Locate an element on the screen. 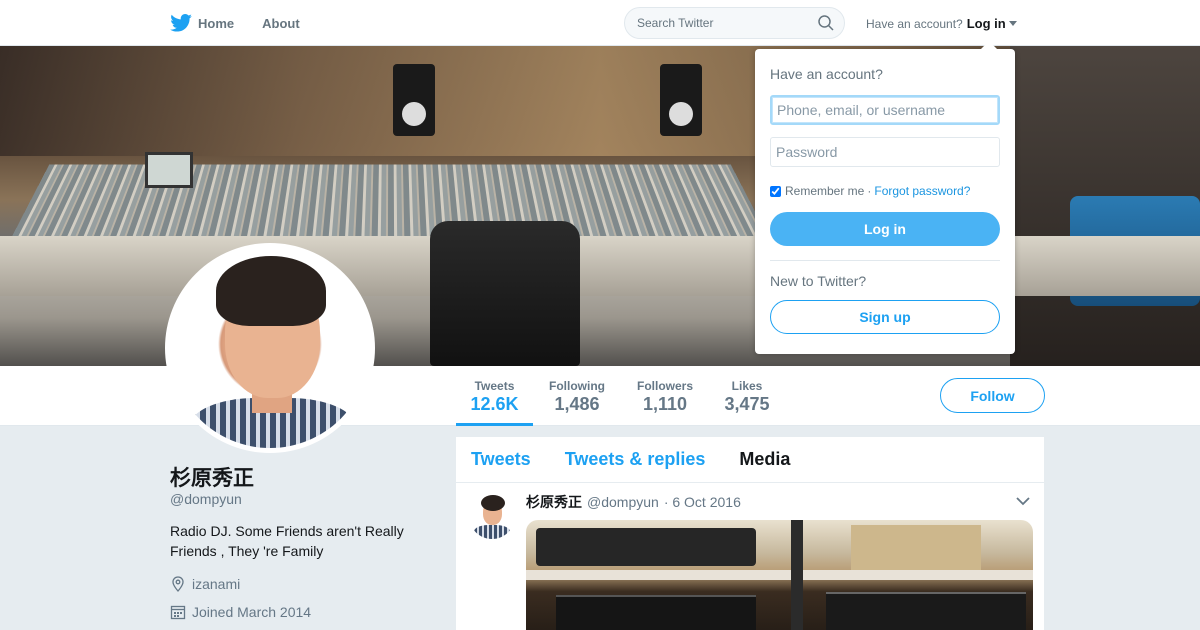 Image resolution: width=1200 pixels, height=630 pixels. forgot-password-link: Forgot password? is located at coordinates (922, 191).